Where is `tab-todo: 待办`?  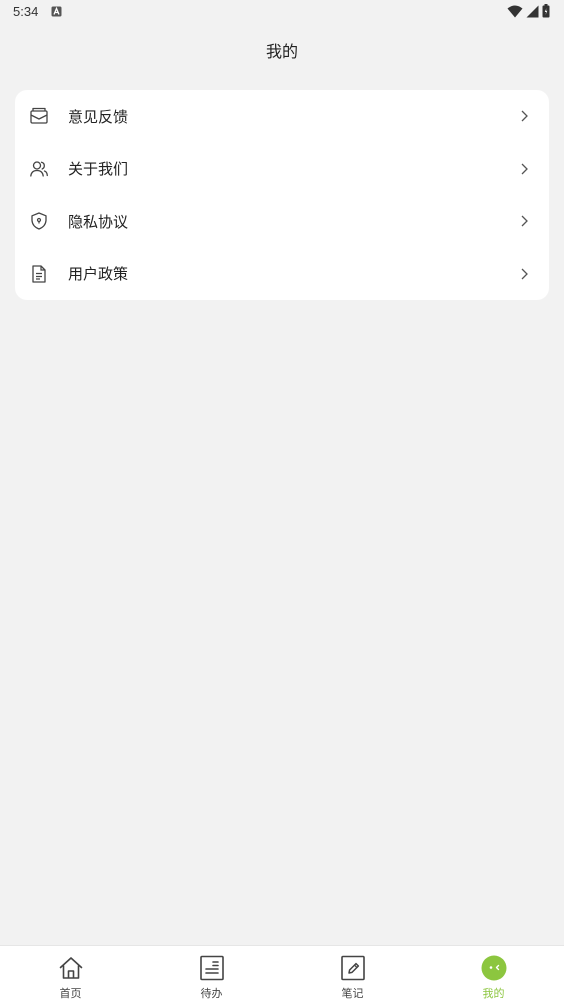
tab-todo: 待办 is located at coordinates (211, 975).